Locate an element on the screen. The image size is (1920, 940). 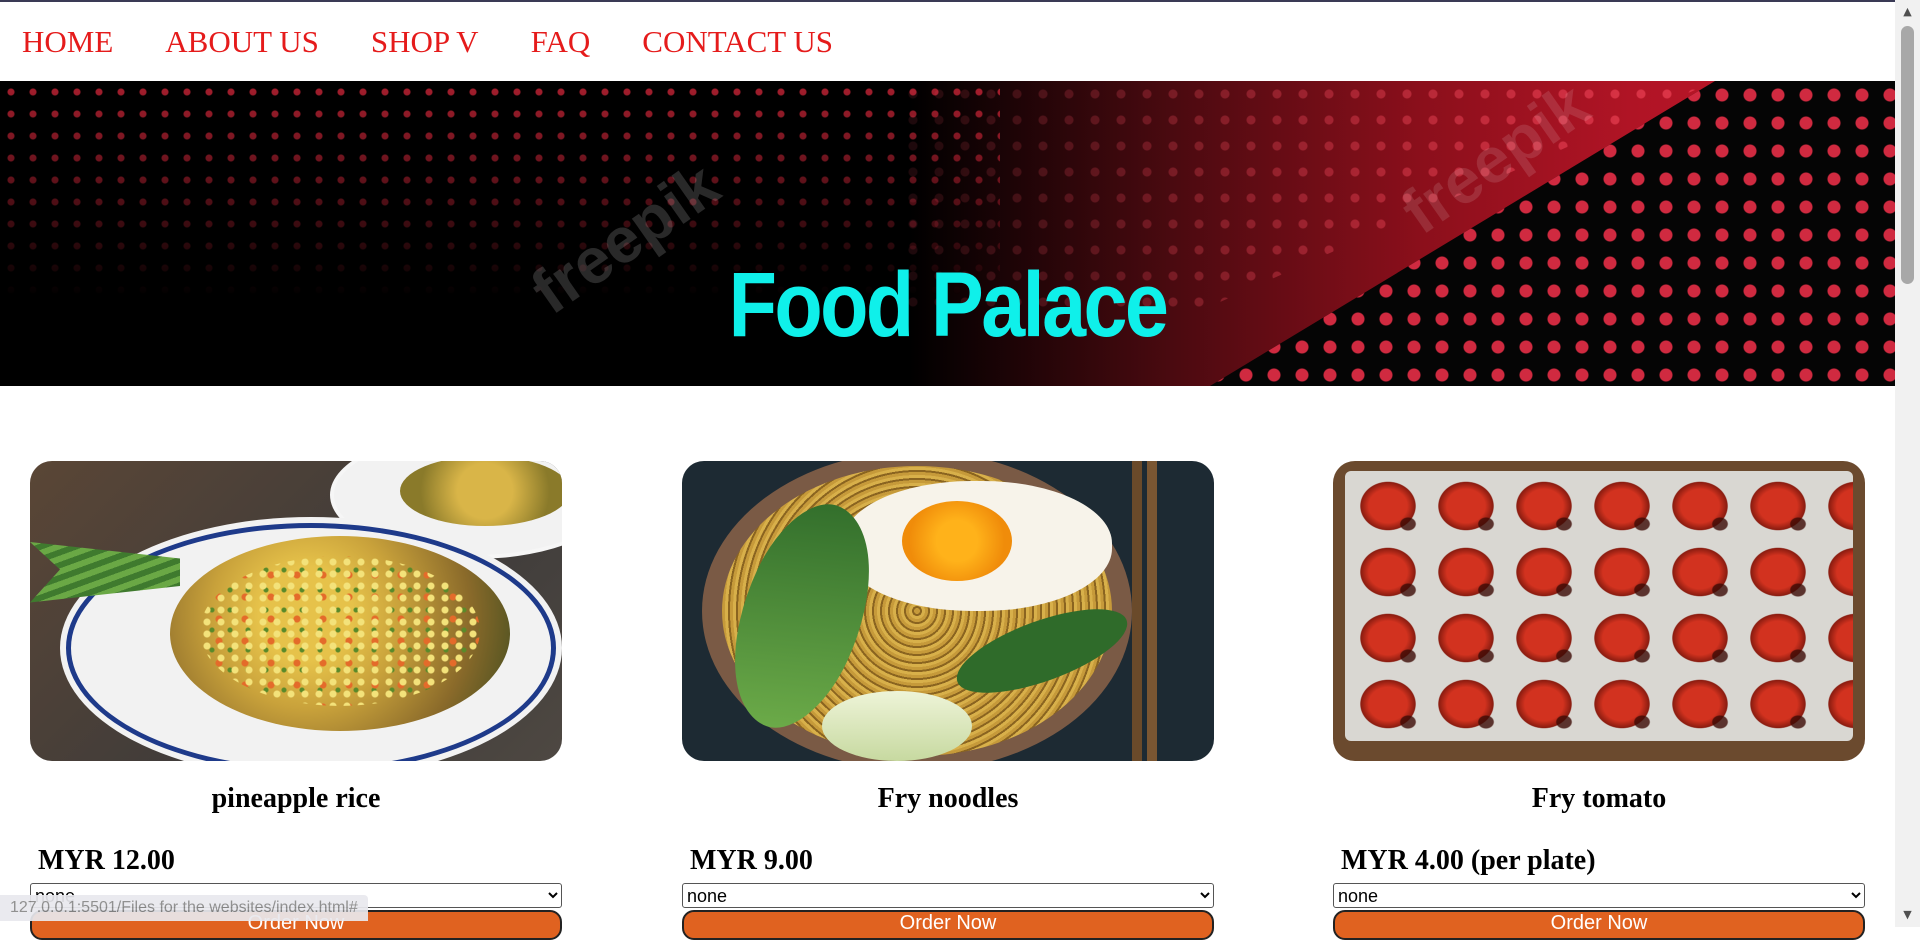
product-price: MYR 12.00 is located at coordinates (106, 860).